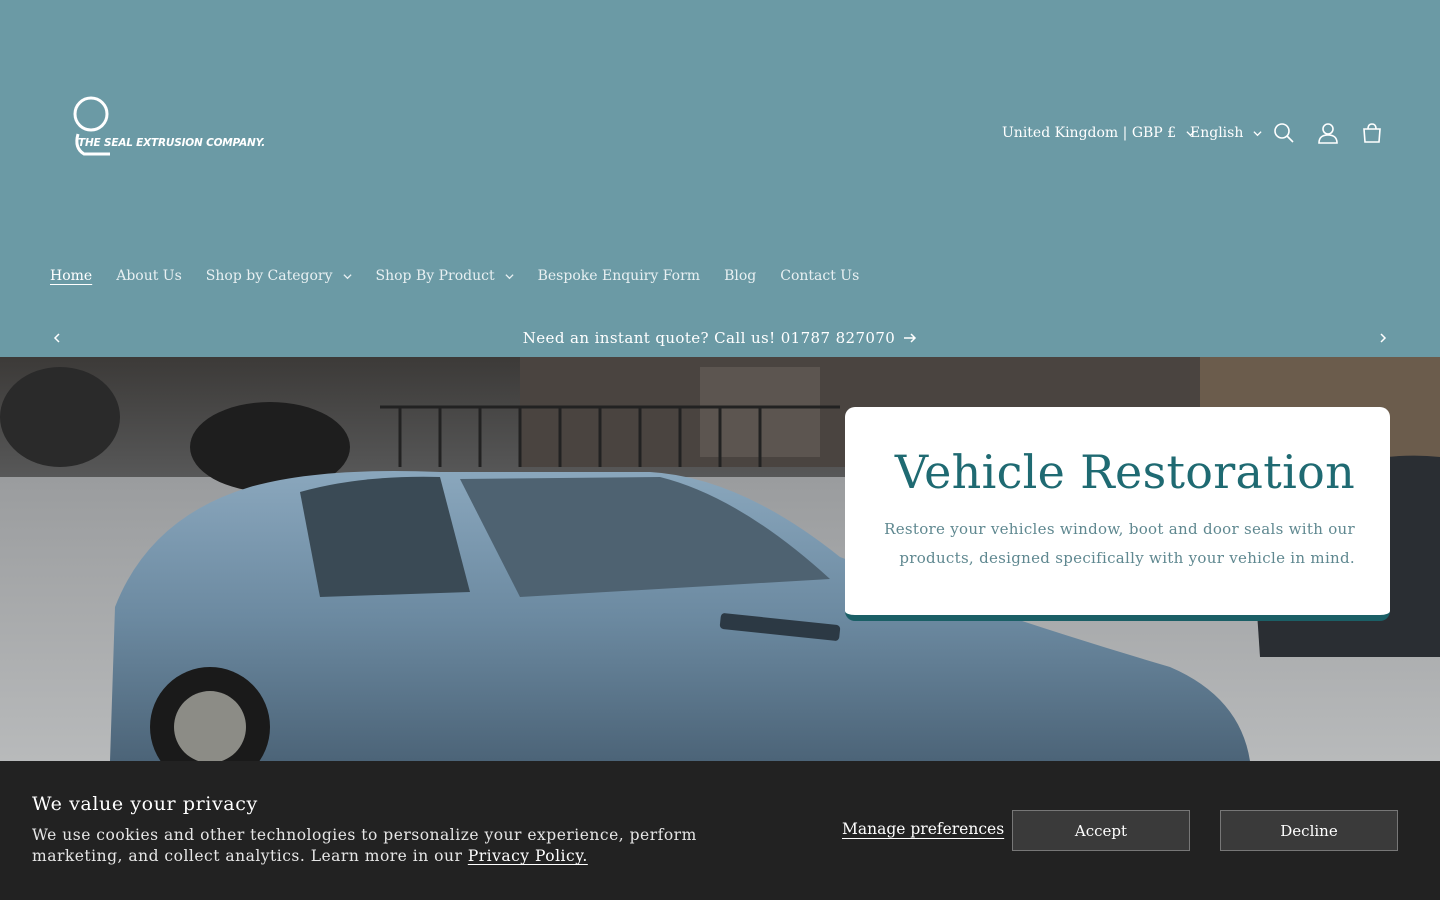  I want to click on nav-label: Blog, so click(740, 276).